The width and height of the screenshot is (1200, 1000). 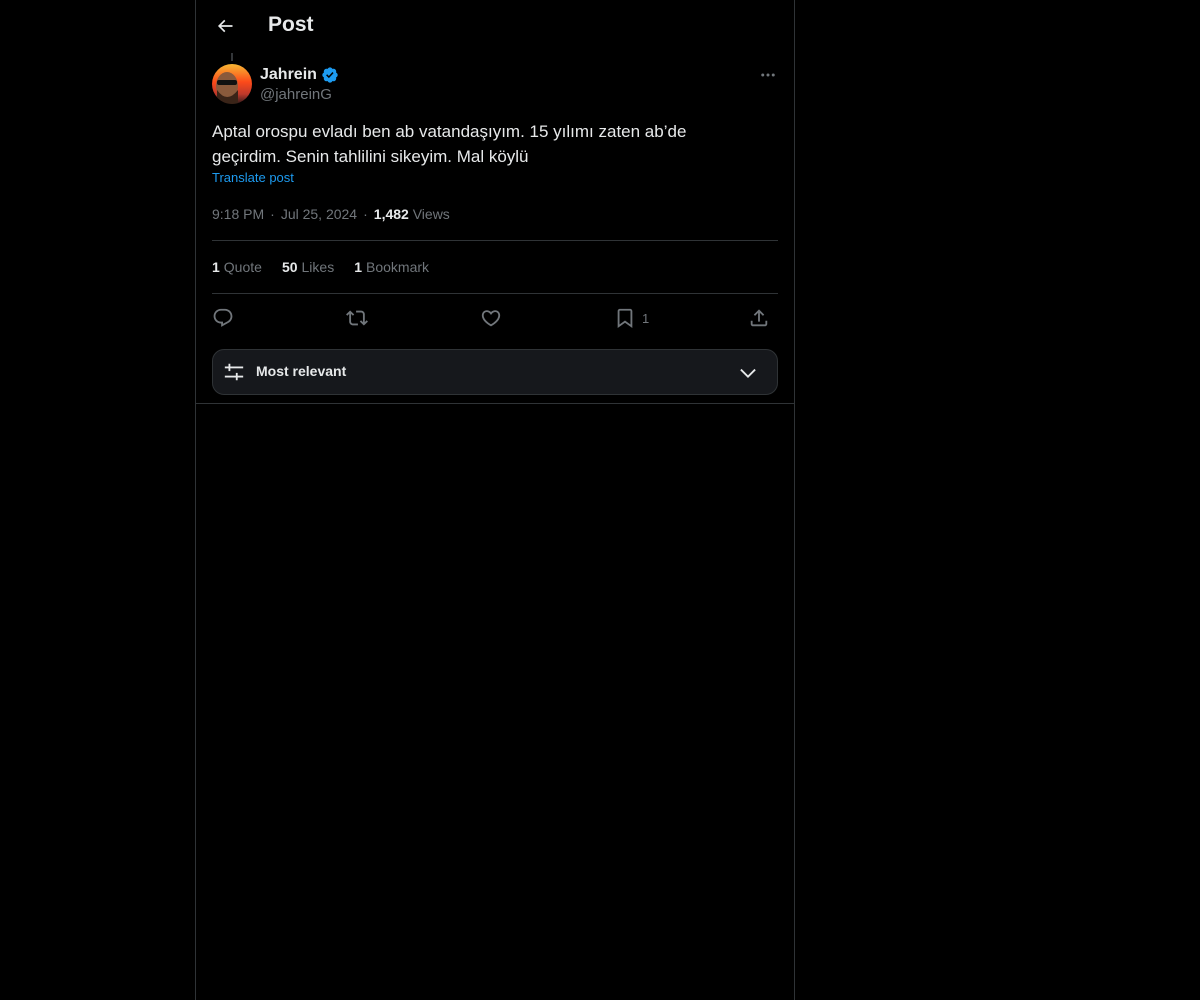 What do you see at coordinates (216, 267) in the screenshot?
I see `quotes-count: 1` at bounding box center [216, 267].